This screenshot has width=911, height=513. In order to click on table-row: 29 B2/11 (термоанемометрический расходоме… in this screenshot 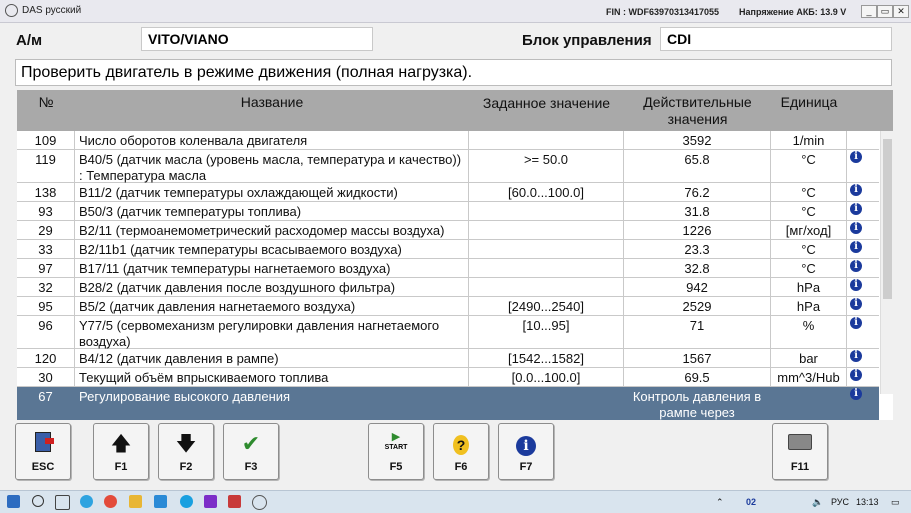, I will do `click(448, 230)`.